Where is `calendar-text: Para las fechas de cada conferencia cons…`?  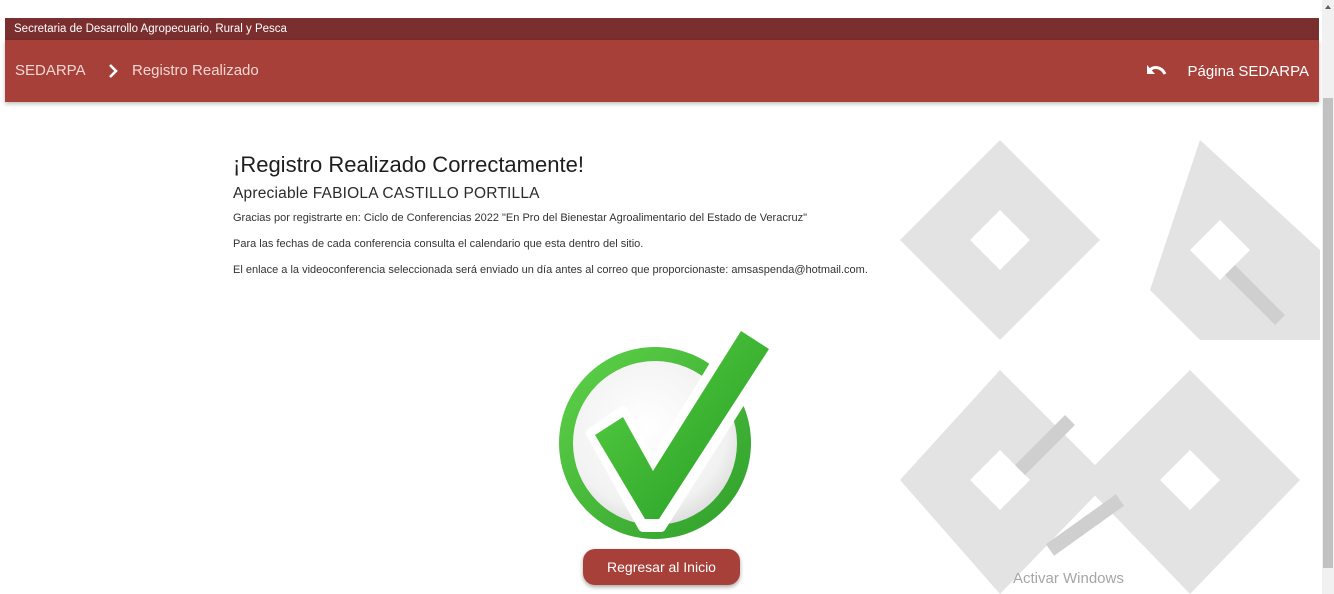 calendar-text: Para las fechas de cada conferencia cons… is located at coordinates (438, 244).